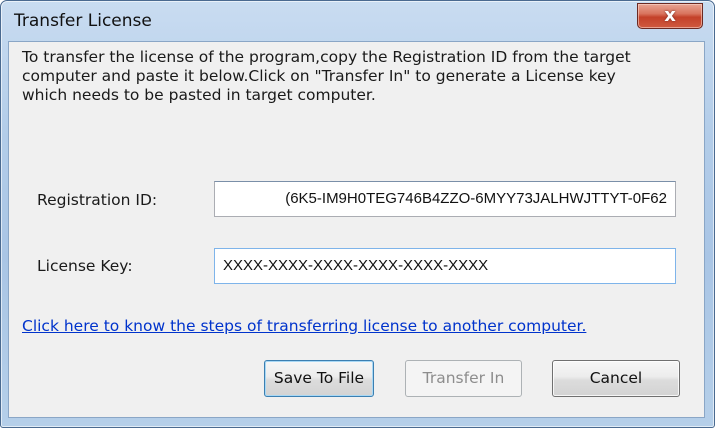 Image resolution: width=715 pixels, height=430 pixels. Describe the element at coordinates (83, 21) in the screenshot. I see `window-title: Transfer License` at that location.